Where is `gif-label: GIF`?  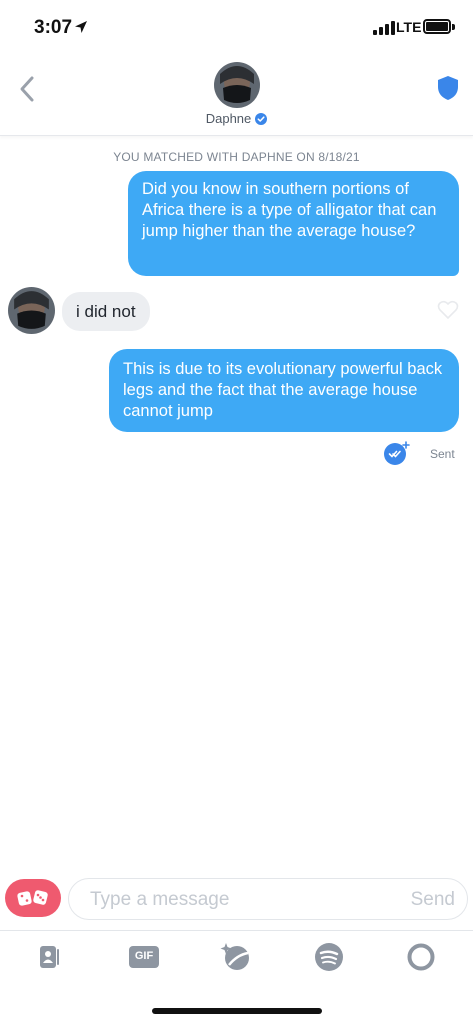
gif-label: GIF is located at coordinates (144, 956).